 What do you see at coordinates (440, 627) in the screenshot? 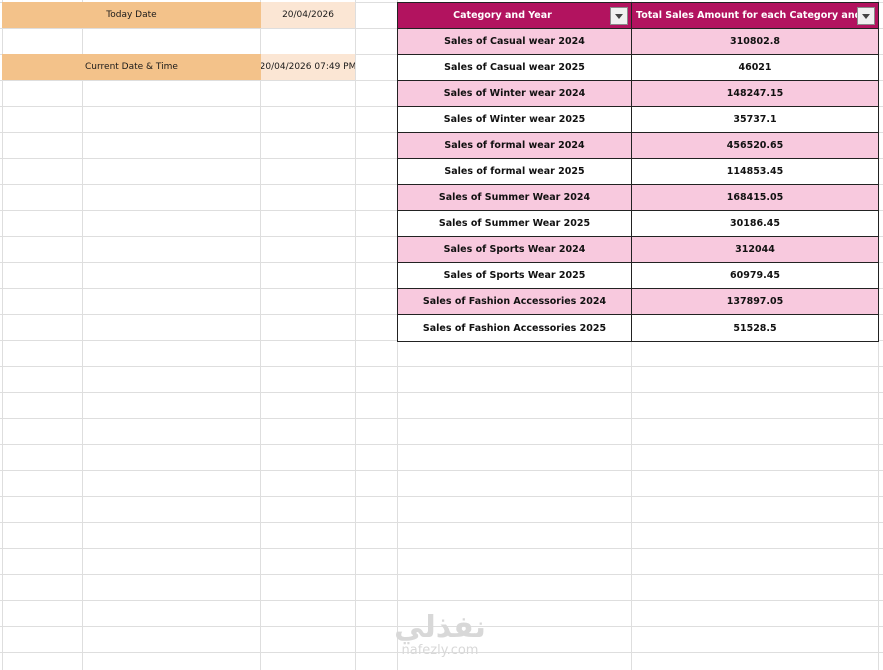
I see `watermark-arabic: نفذلي` at bounding box center [440, 627].